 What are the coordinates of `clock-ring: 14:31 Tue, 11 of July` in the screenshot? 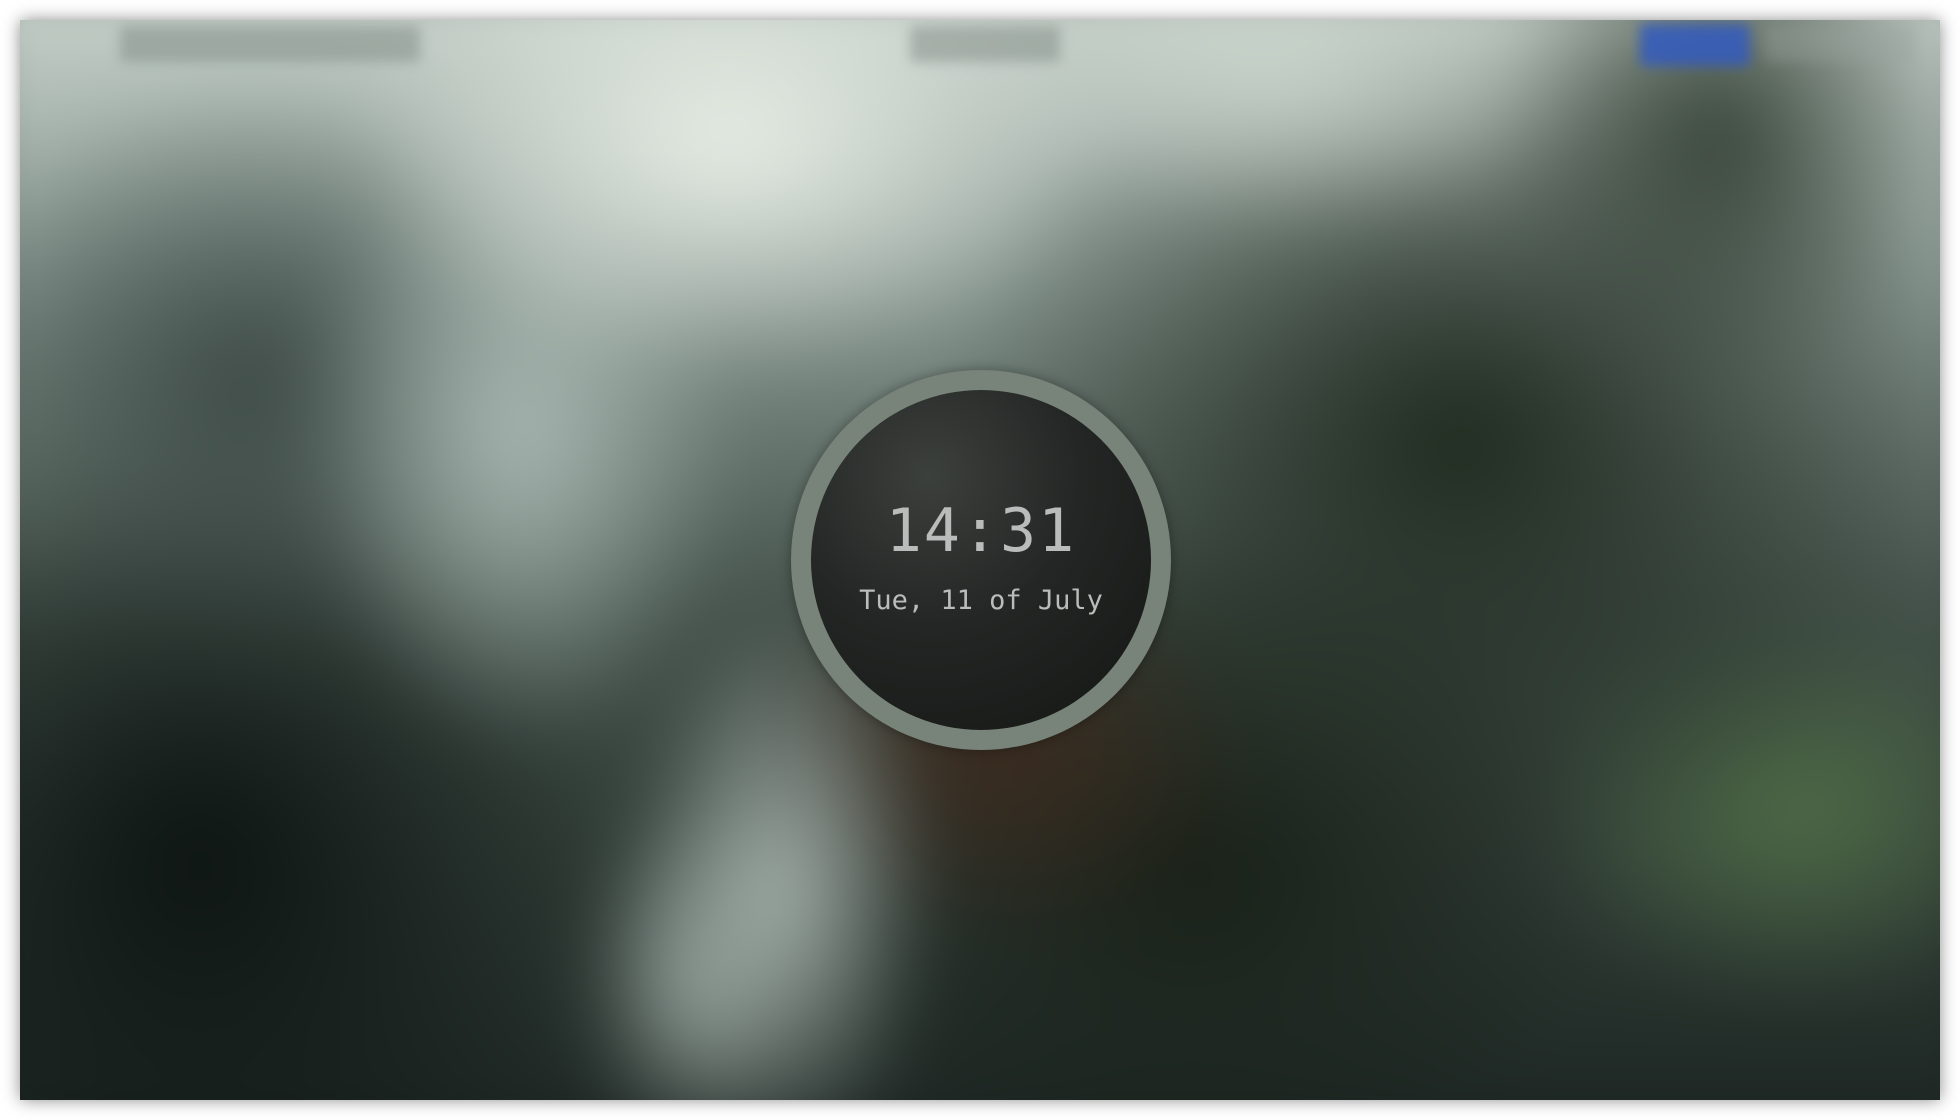 It's located at (981, 560).